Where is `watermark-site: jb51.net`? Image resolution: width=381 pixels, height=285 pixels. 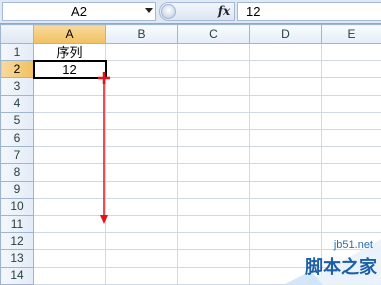 watermark-site: jb51.net is located at coordinates (353, 245).